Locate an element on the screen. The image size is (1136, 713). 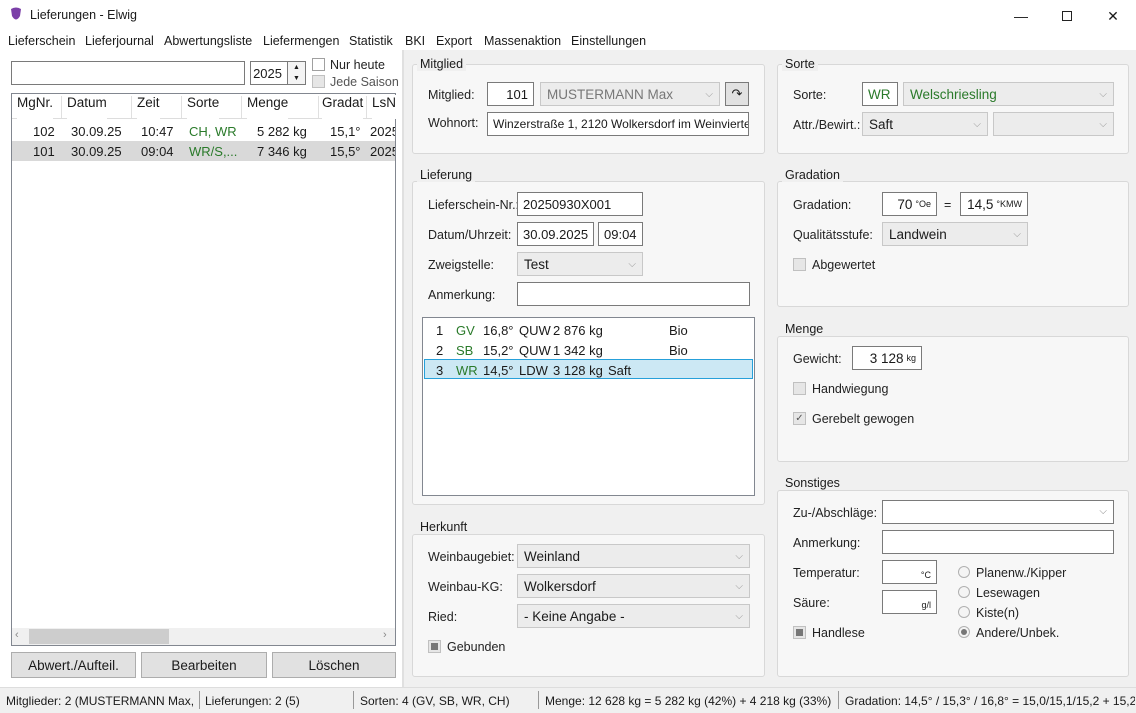
cell-zeit: 09:04 is located at coordinates (157, 151).